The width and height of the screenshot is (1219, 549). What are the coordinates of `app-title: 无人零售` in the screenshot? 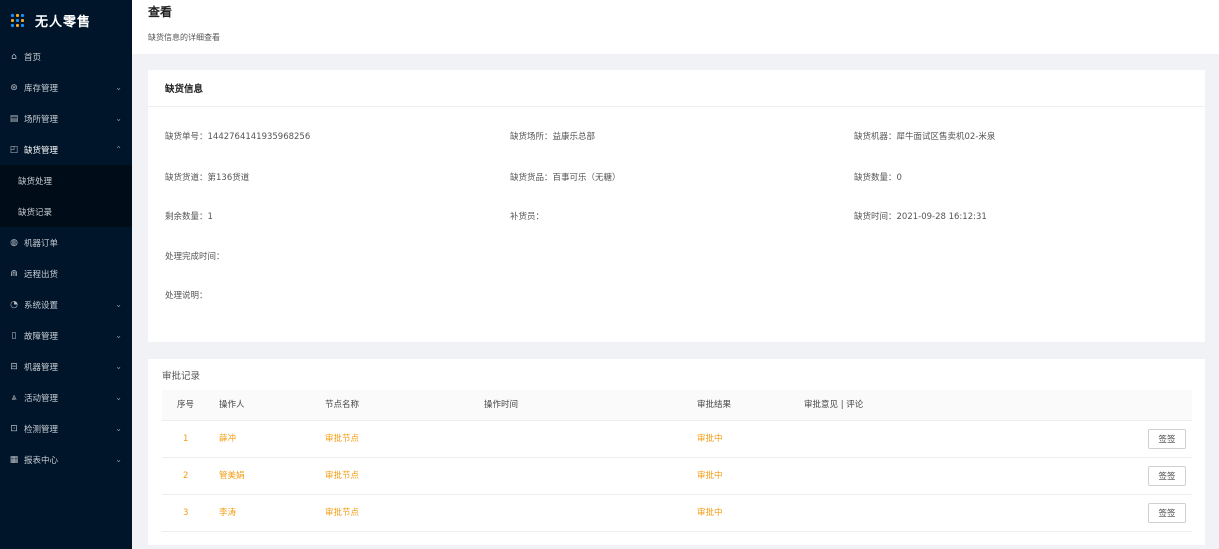 It's located at (63, 22).